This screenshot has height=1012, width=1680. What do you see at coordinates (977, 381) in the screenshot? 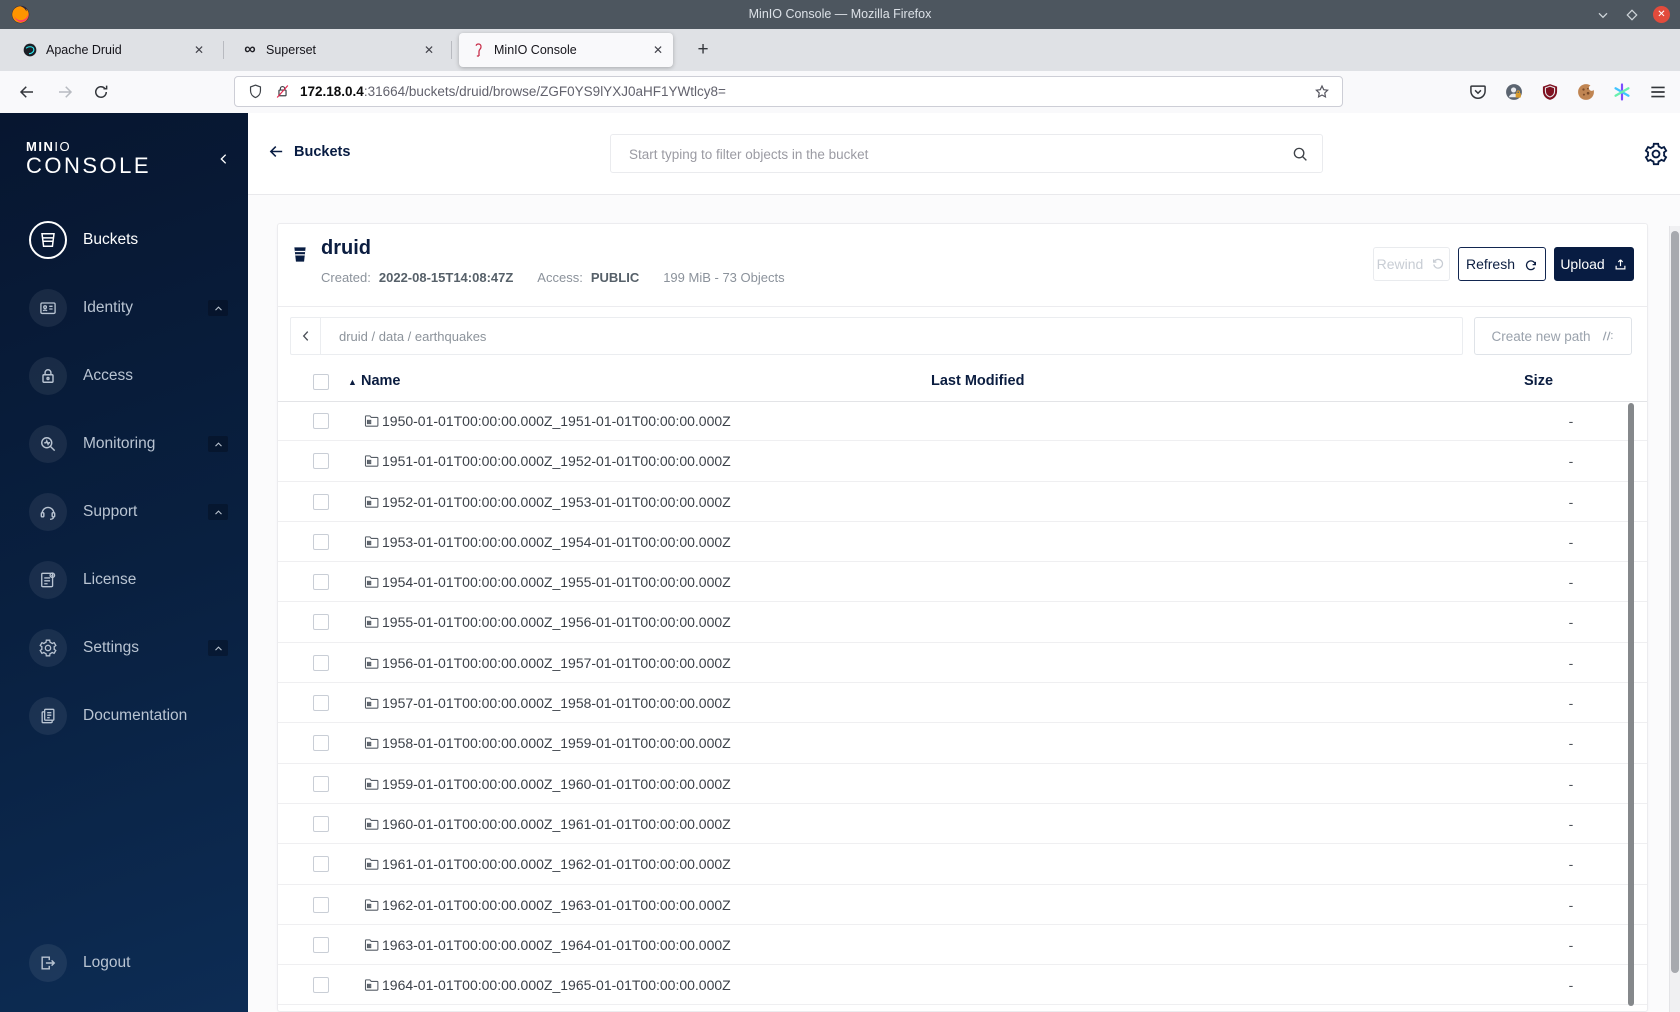
I see `column-header-last-modified: Last Modified` at bounding box center [977, 381].